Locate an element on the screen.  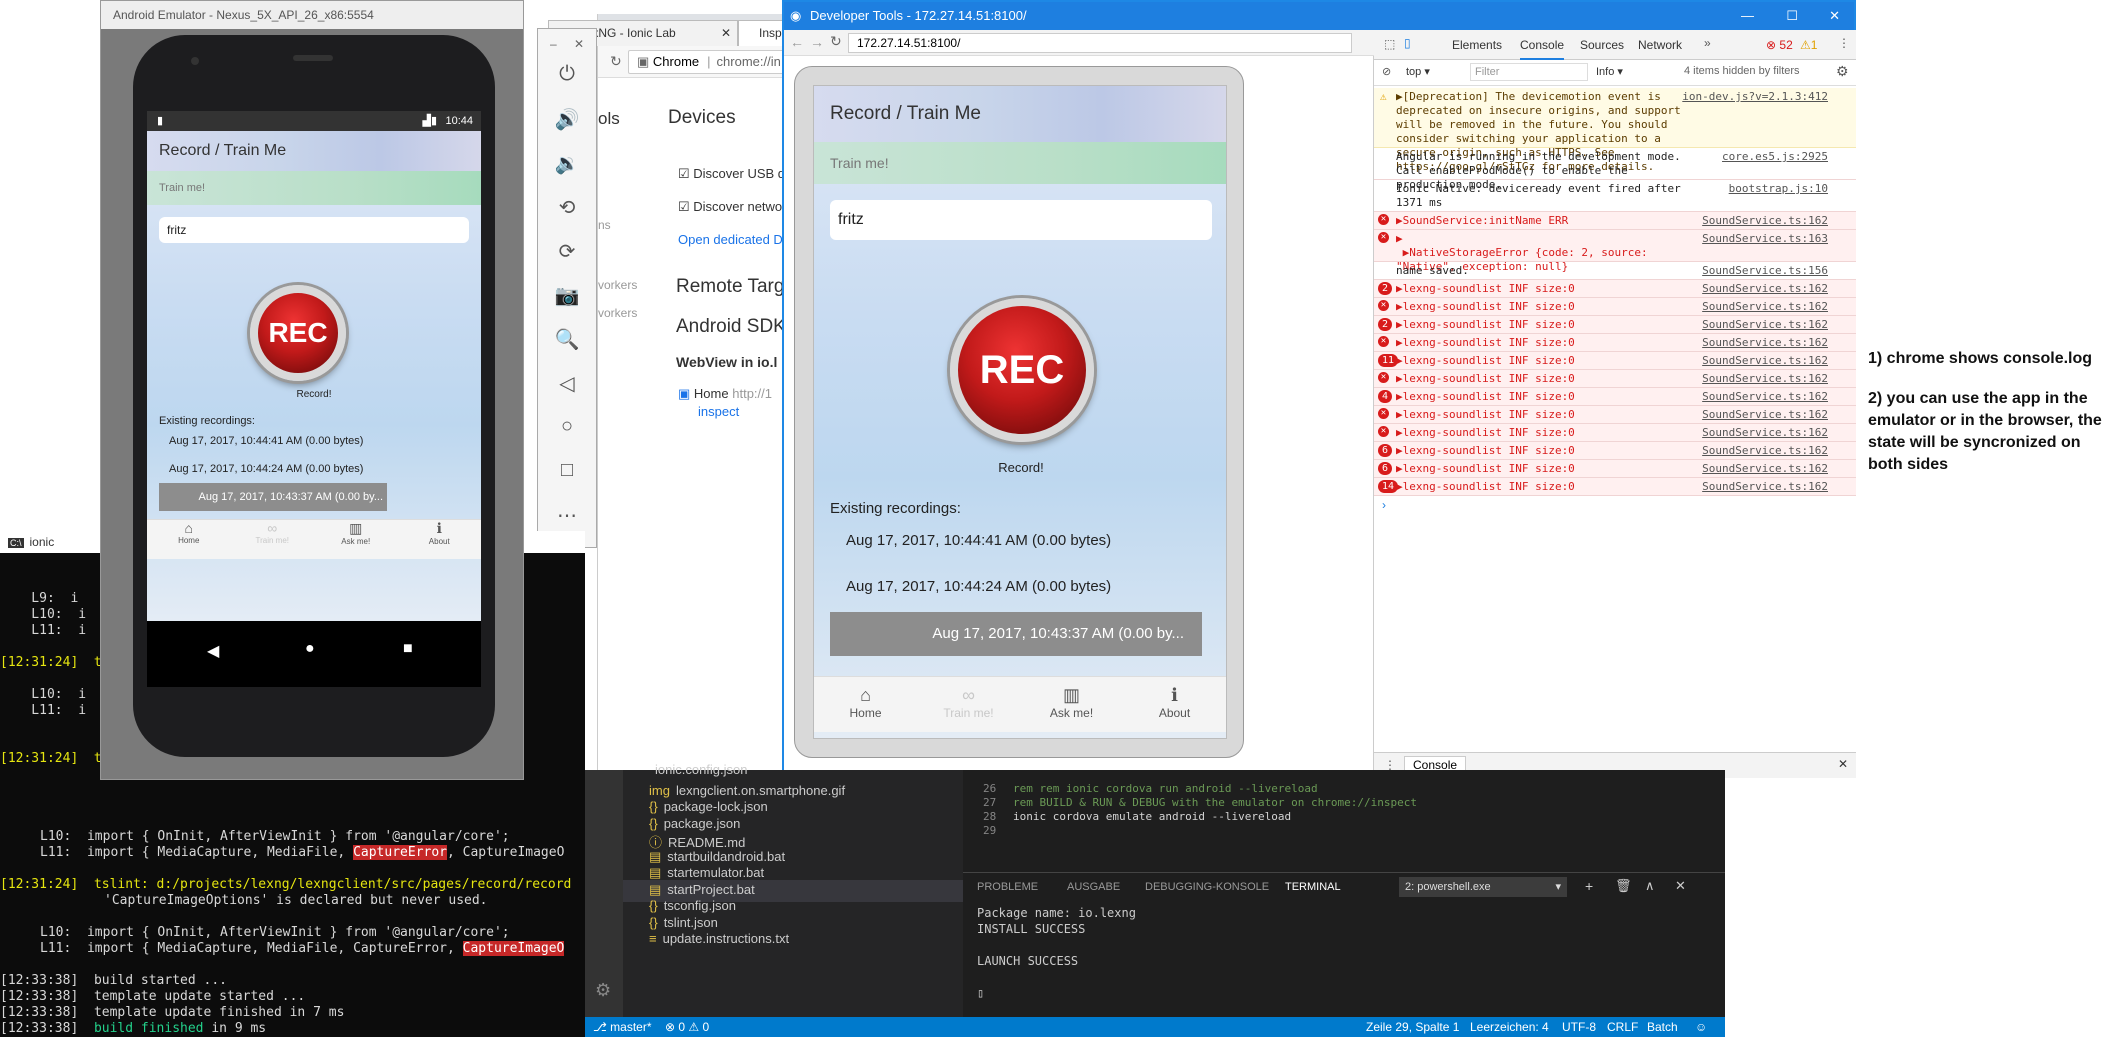
tab-console: Console is located at coordinates (1542, 49).